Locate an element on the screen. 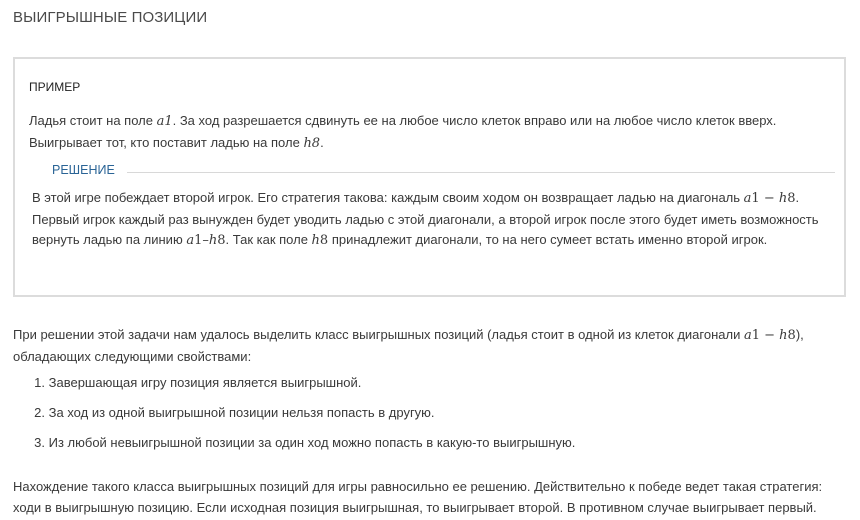 The height and width of the screenshot is (520, 860). math-expression: h8 is located at coordinates (312, 143).